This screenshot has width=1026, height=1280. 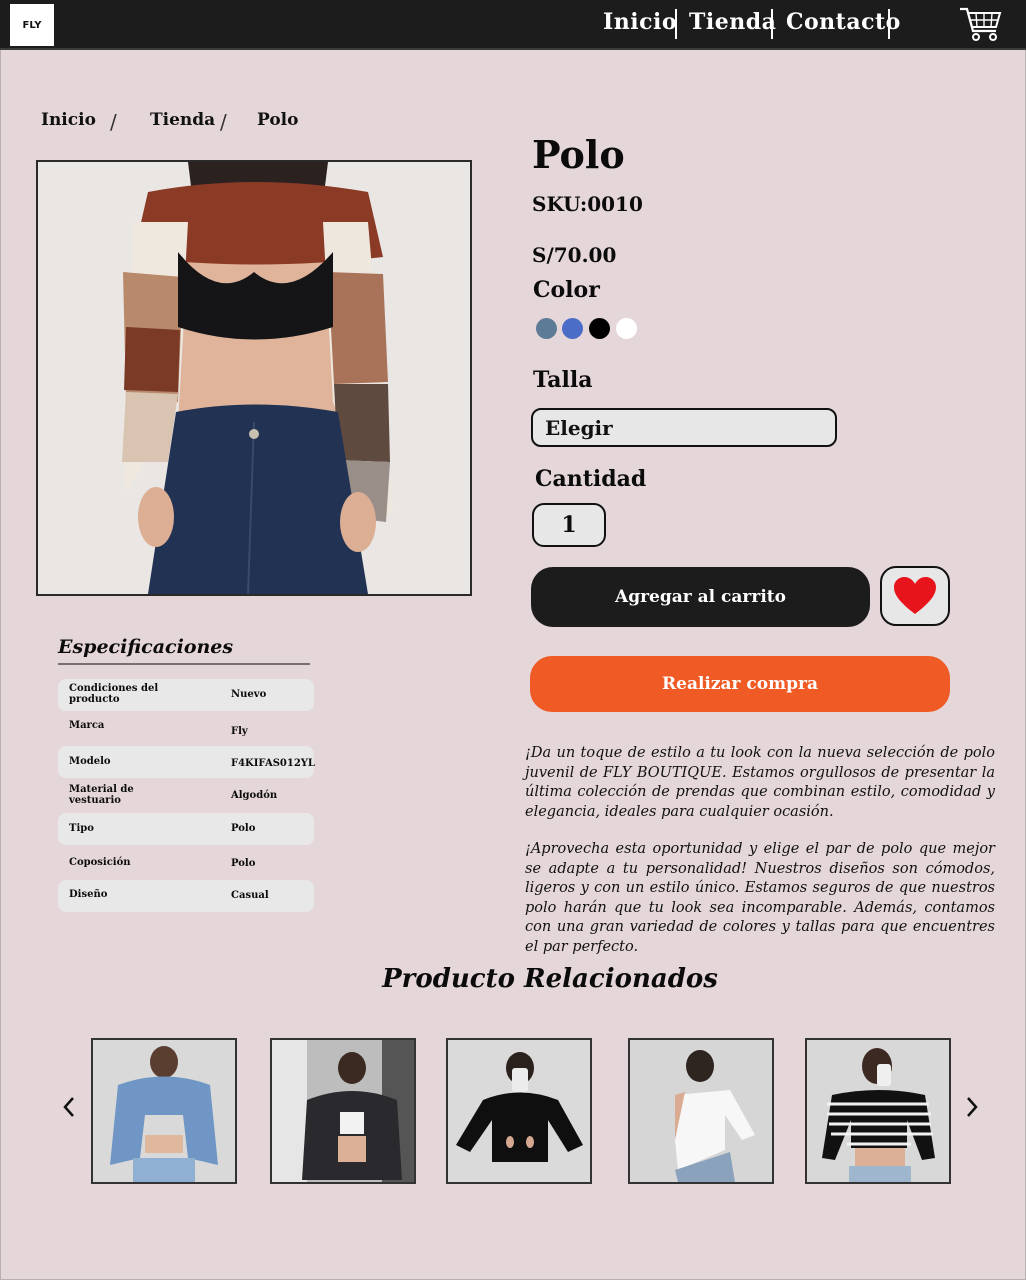 What do you see at coordinates (182, 120) in the screenshot?
I see `breadcrumb-tienda: Tienda` at bounding box center [182, 120].